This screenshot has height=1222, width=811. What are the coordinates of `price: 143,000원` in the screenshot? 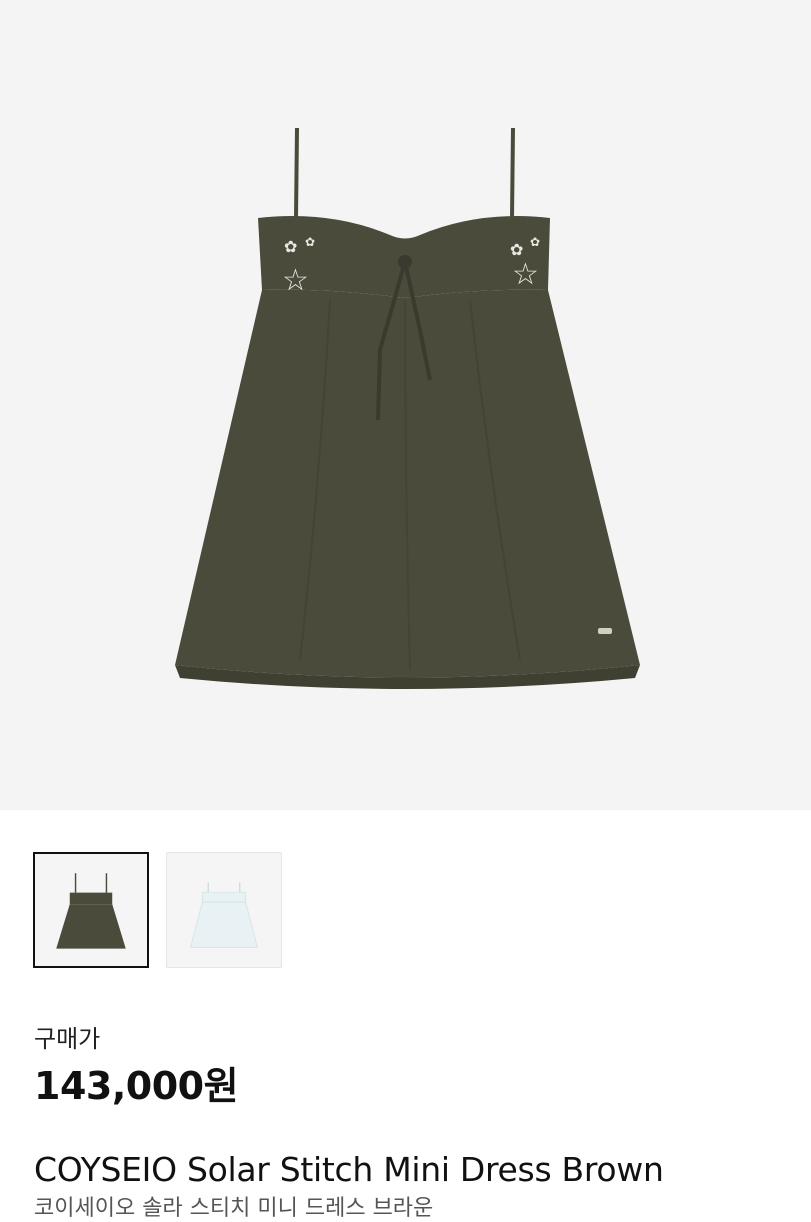 It's located at (136, 1086).